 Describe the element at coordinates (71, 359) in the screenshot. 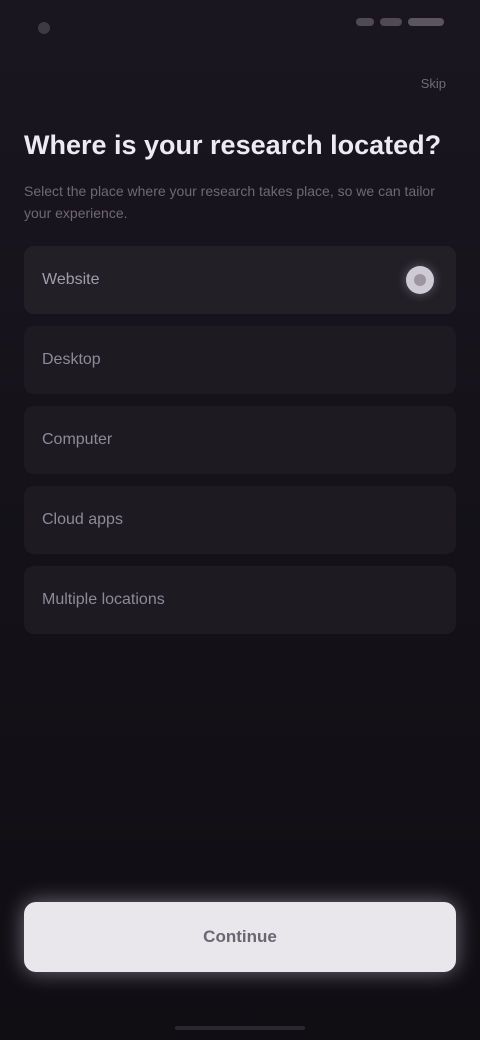

I see `option-label: Desktop` at that location.